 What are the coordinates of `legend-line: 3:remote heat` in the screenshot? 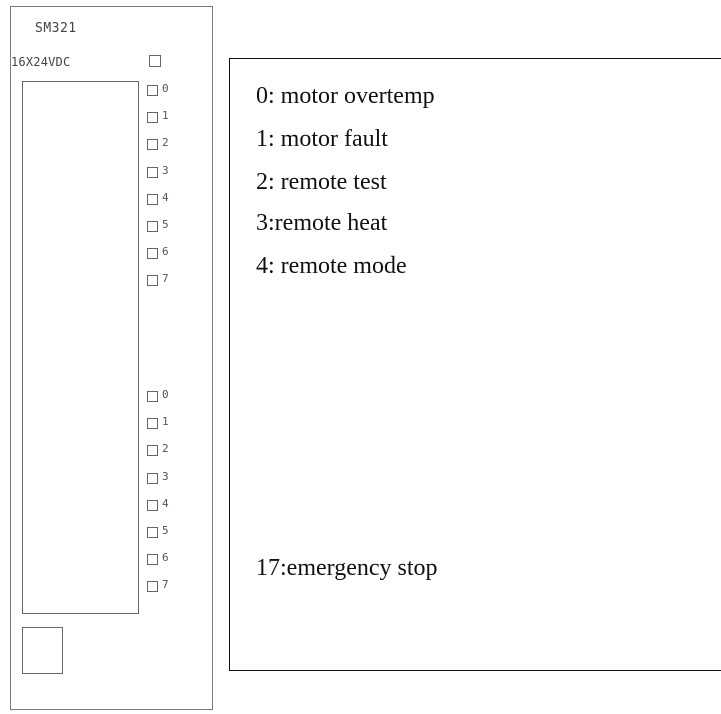 It's located at (322, 223).